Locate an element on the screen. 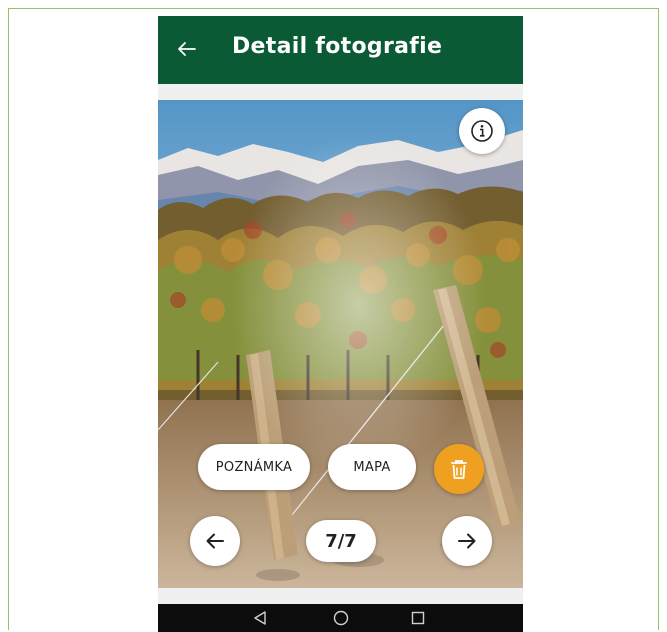 The image size is (667, 632). photo-counter: 7/7 is located at coordinates (341, 541).